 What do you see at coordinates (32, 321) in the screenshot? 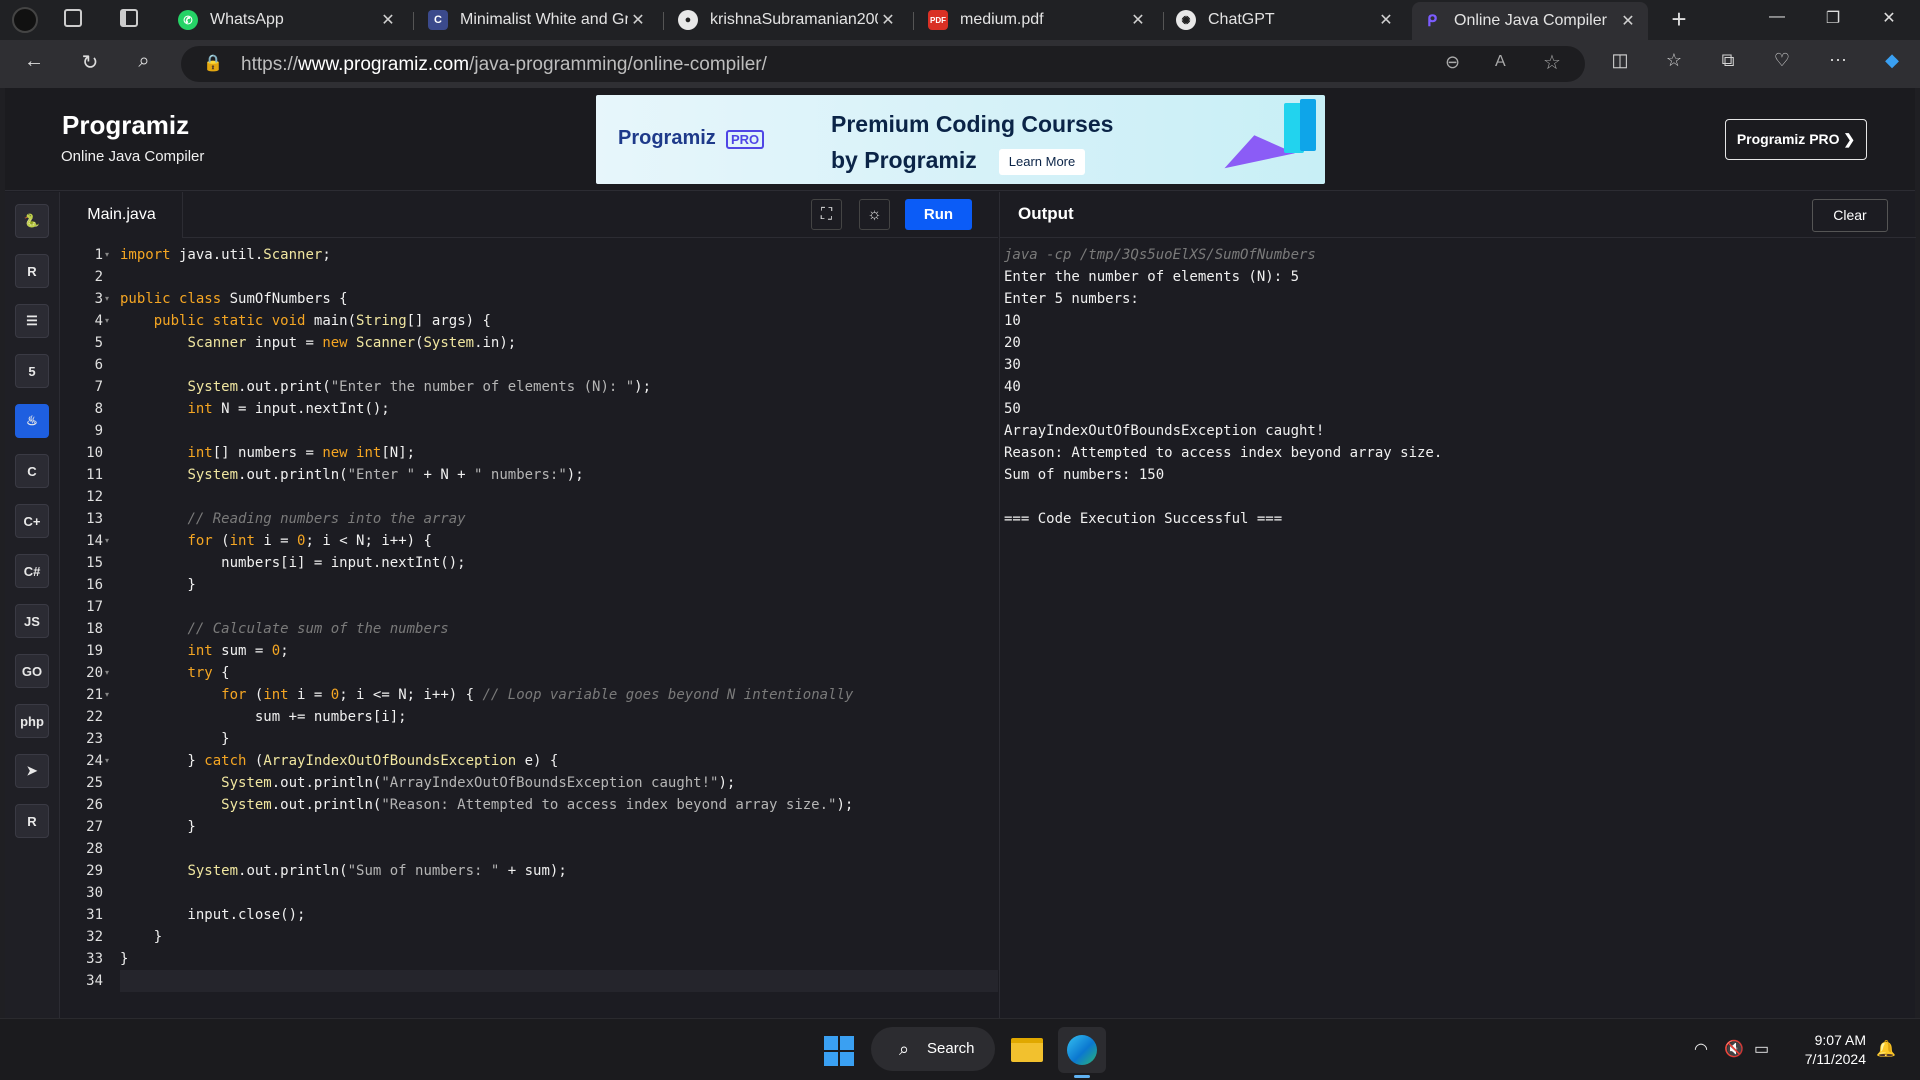
I see `lang-sql-button: ☰` at bounding box center [32, 321].